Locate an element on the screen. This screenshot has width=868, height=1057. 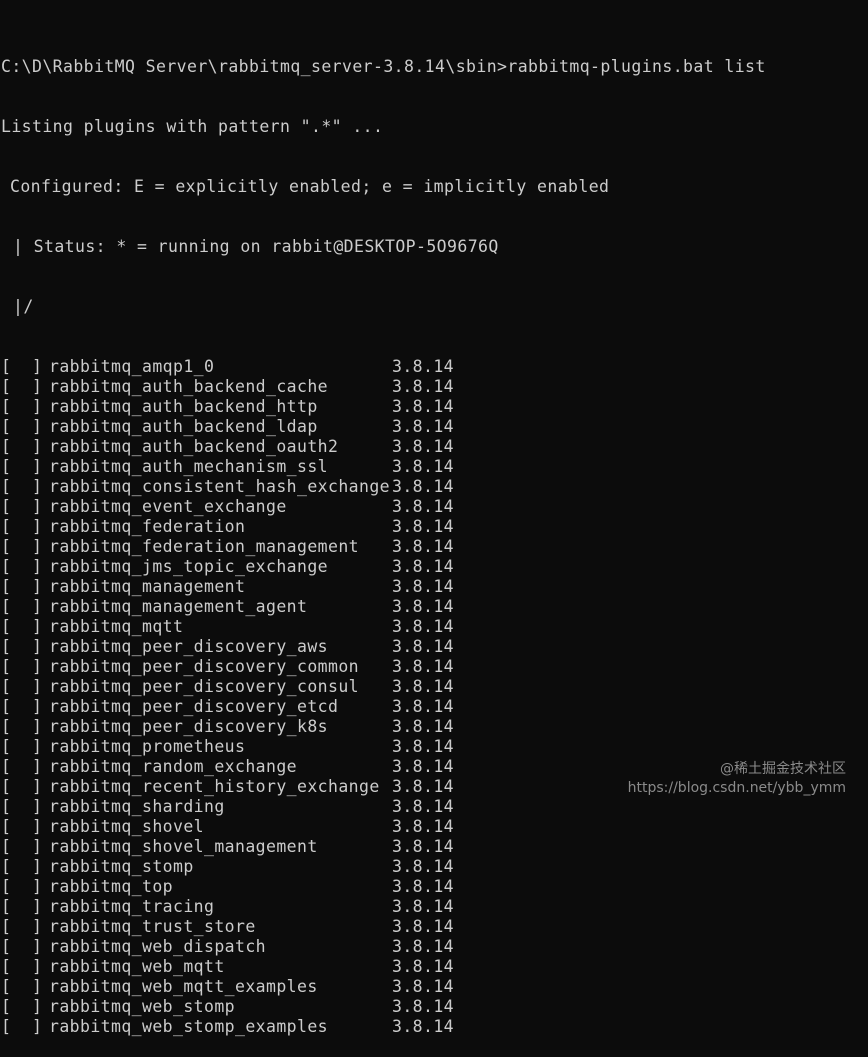
plugin-row: [ ] rabbitmq_mqtt 3.8.14 is located at coordinates (383, 627).